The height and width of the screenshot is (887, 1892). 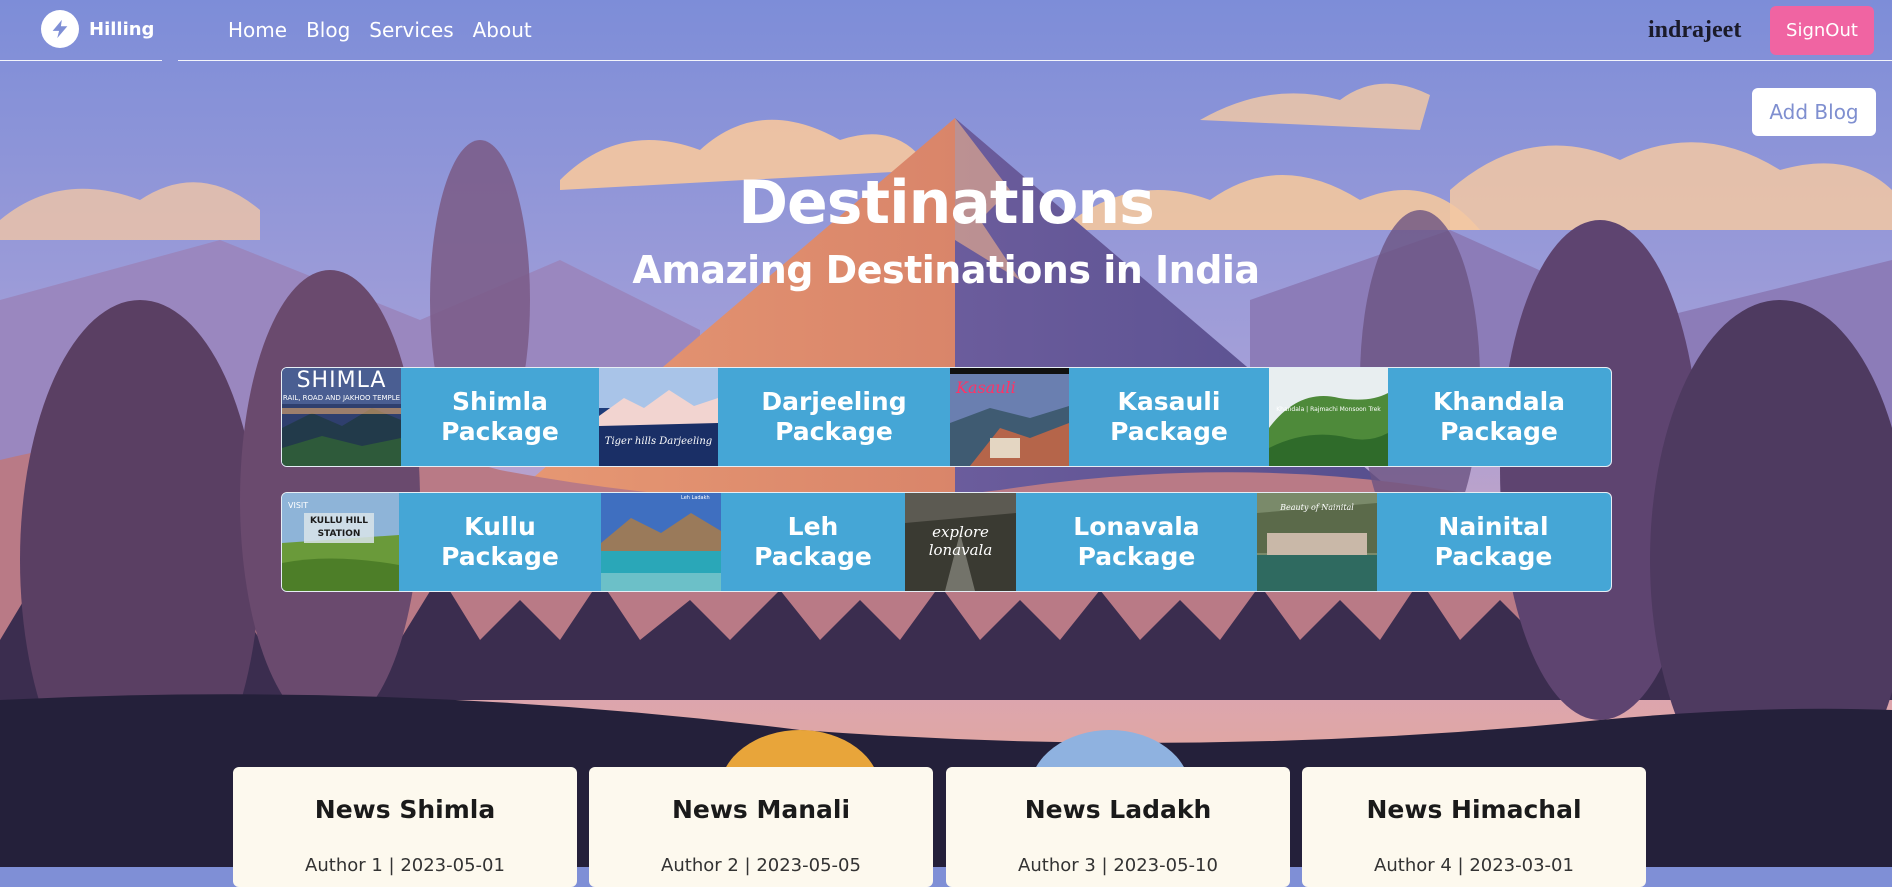 What do you see at coordinates (500, 401) in the screenshot?
I see `package-shimla-name: Shimla` at bounding box center [500, 401].